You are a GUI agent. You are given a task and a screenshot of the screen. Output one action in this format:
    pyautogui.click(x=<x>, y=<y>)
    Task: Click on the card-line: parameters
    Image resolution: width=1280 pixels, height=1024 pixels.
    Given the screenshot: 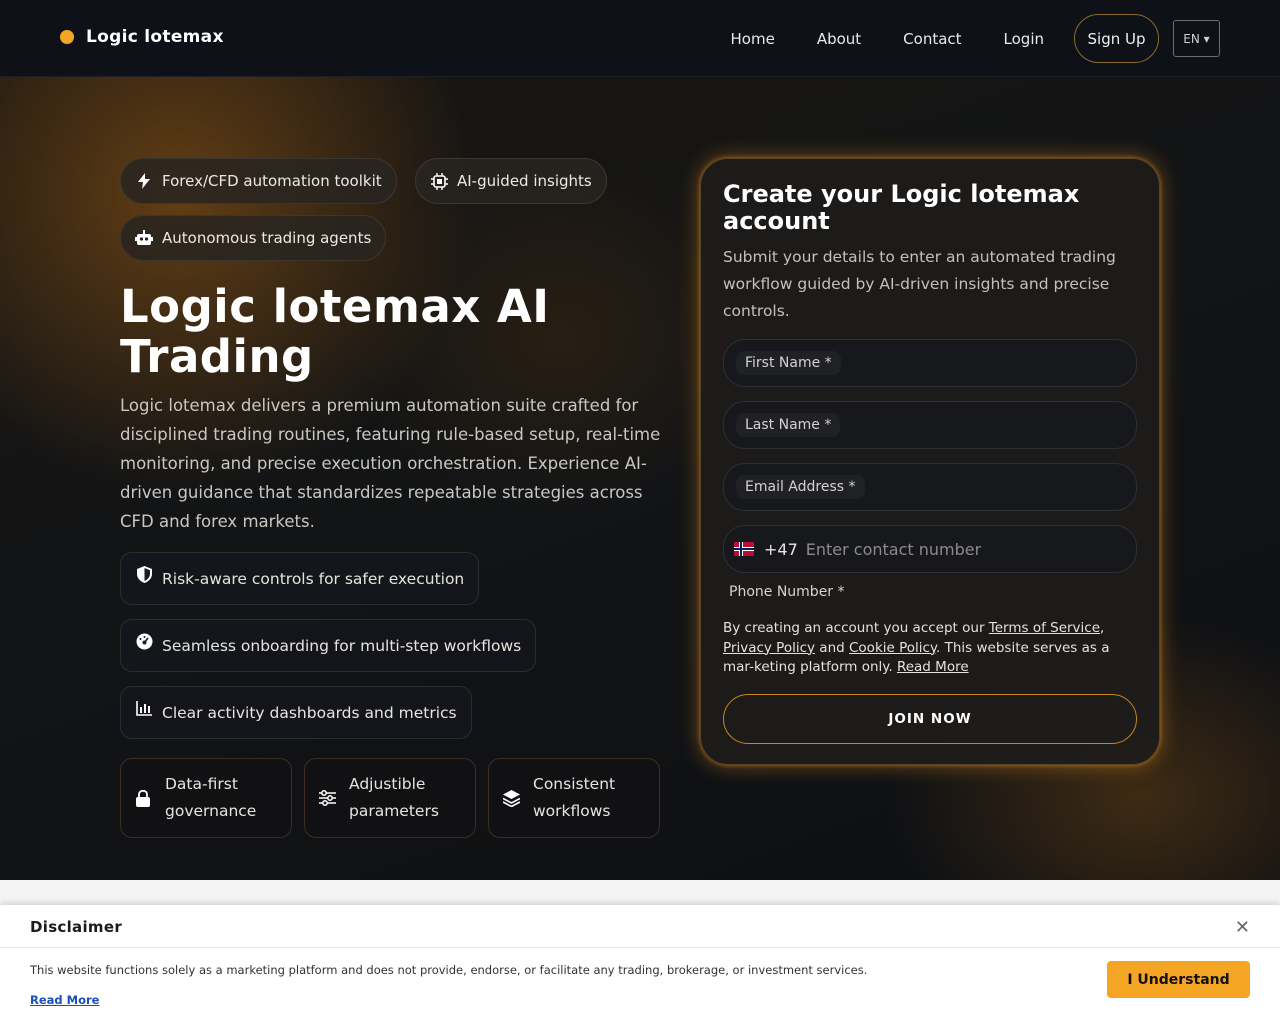 What is the action you would take?
    pyautogui.click(x=394, y=811)
    